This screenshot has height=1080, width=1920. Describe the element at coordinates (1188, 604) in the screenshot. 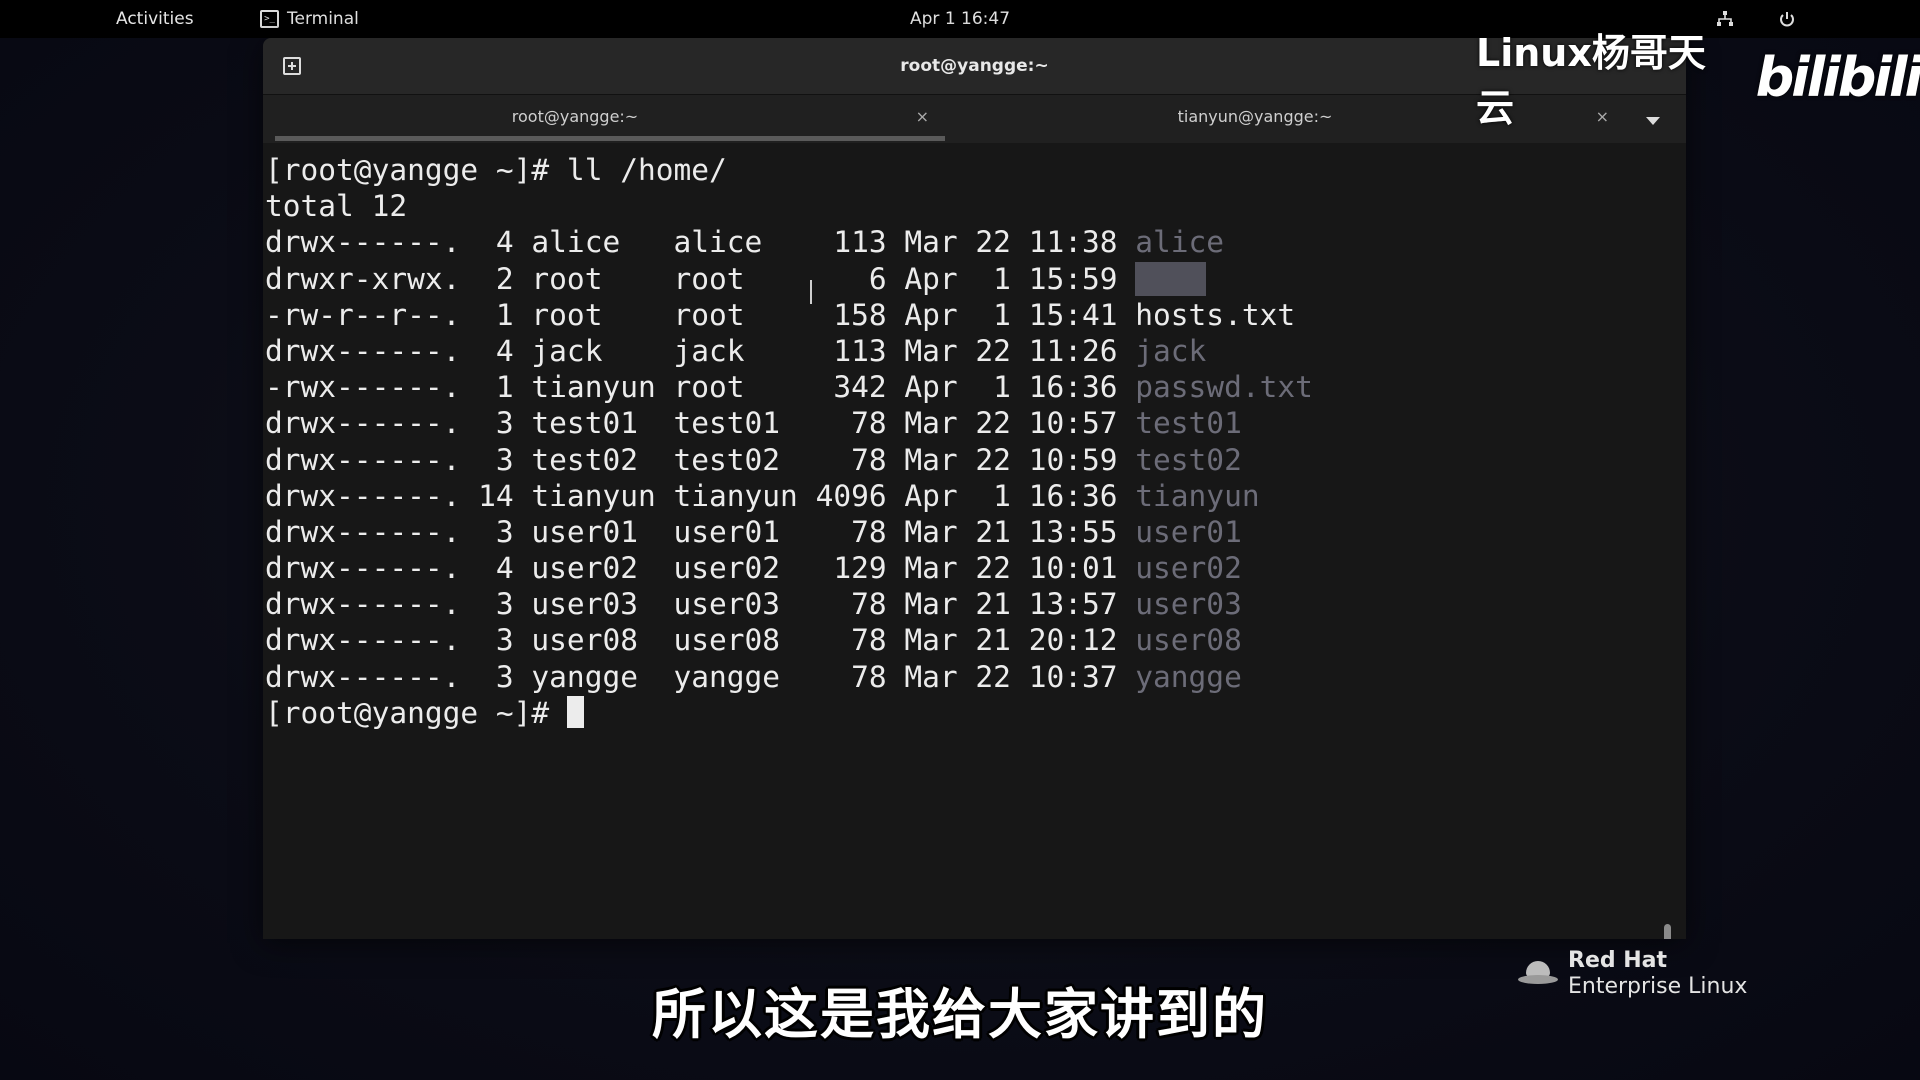

I see `filename: user03` at that location.